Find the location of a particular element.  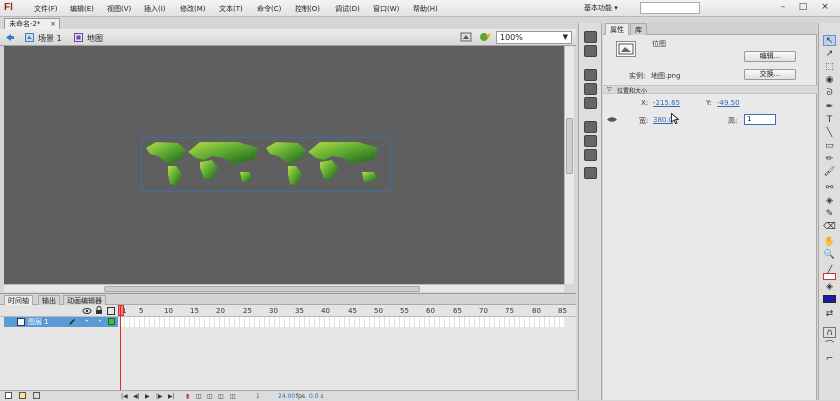

cursor-icon is located at coordinates (675, 118).